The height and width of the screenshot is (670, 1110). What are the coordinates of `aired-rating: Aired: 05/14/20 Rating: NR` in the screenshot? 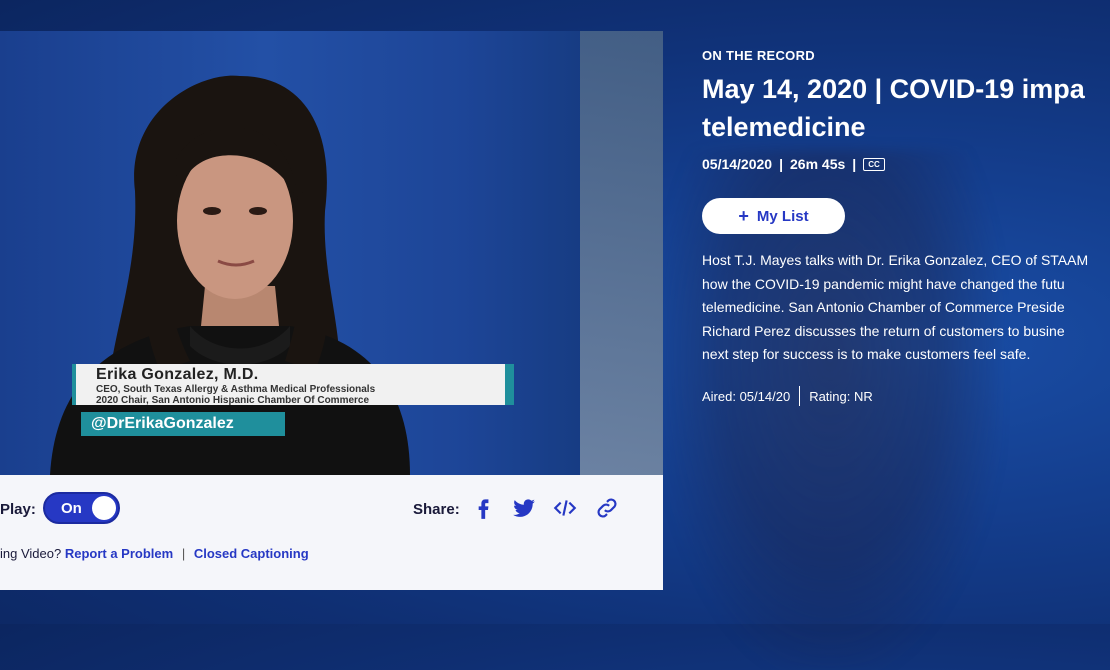 It's located at (787, 396).